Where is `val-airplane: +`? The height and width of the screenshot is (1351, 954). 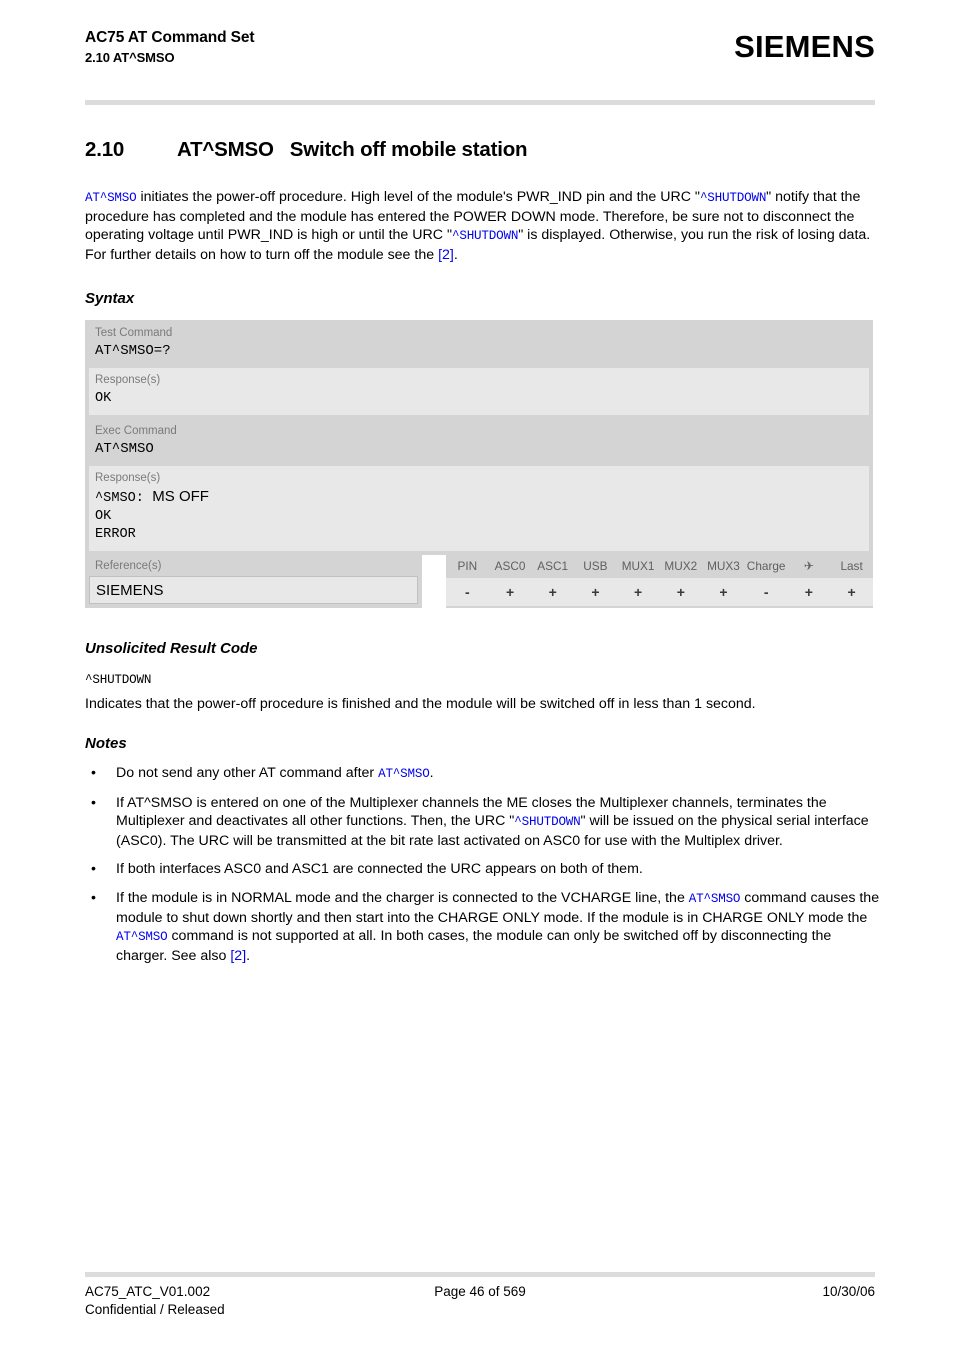 val-airplane: + is located at coordinates (809, 592).